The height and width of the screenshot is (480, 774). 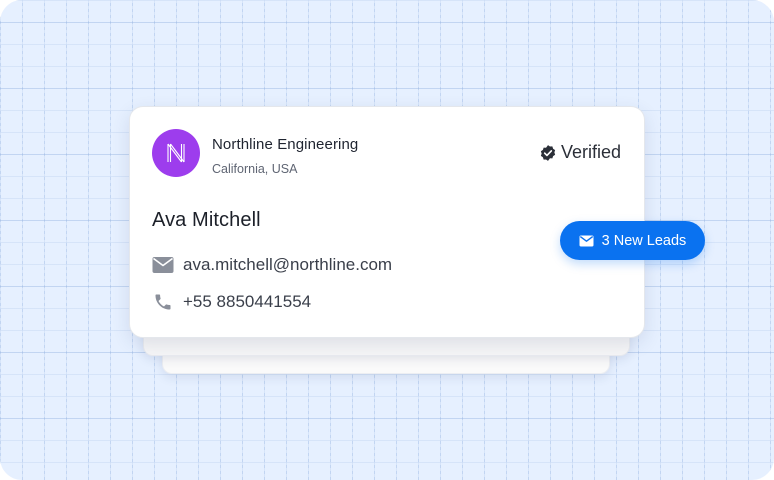 I want to click on new-leads-badge: 3 New Leads, so click(x=632, y=240).